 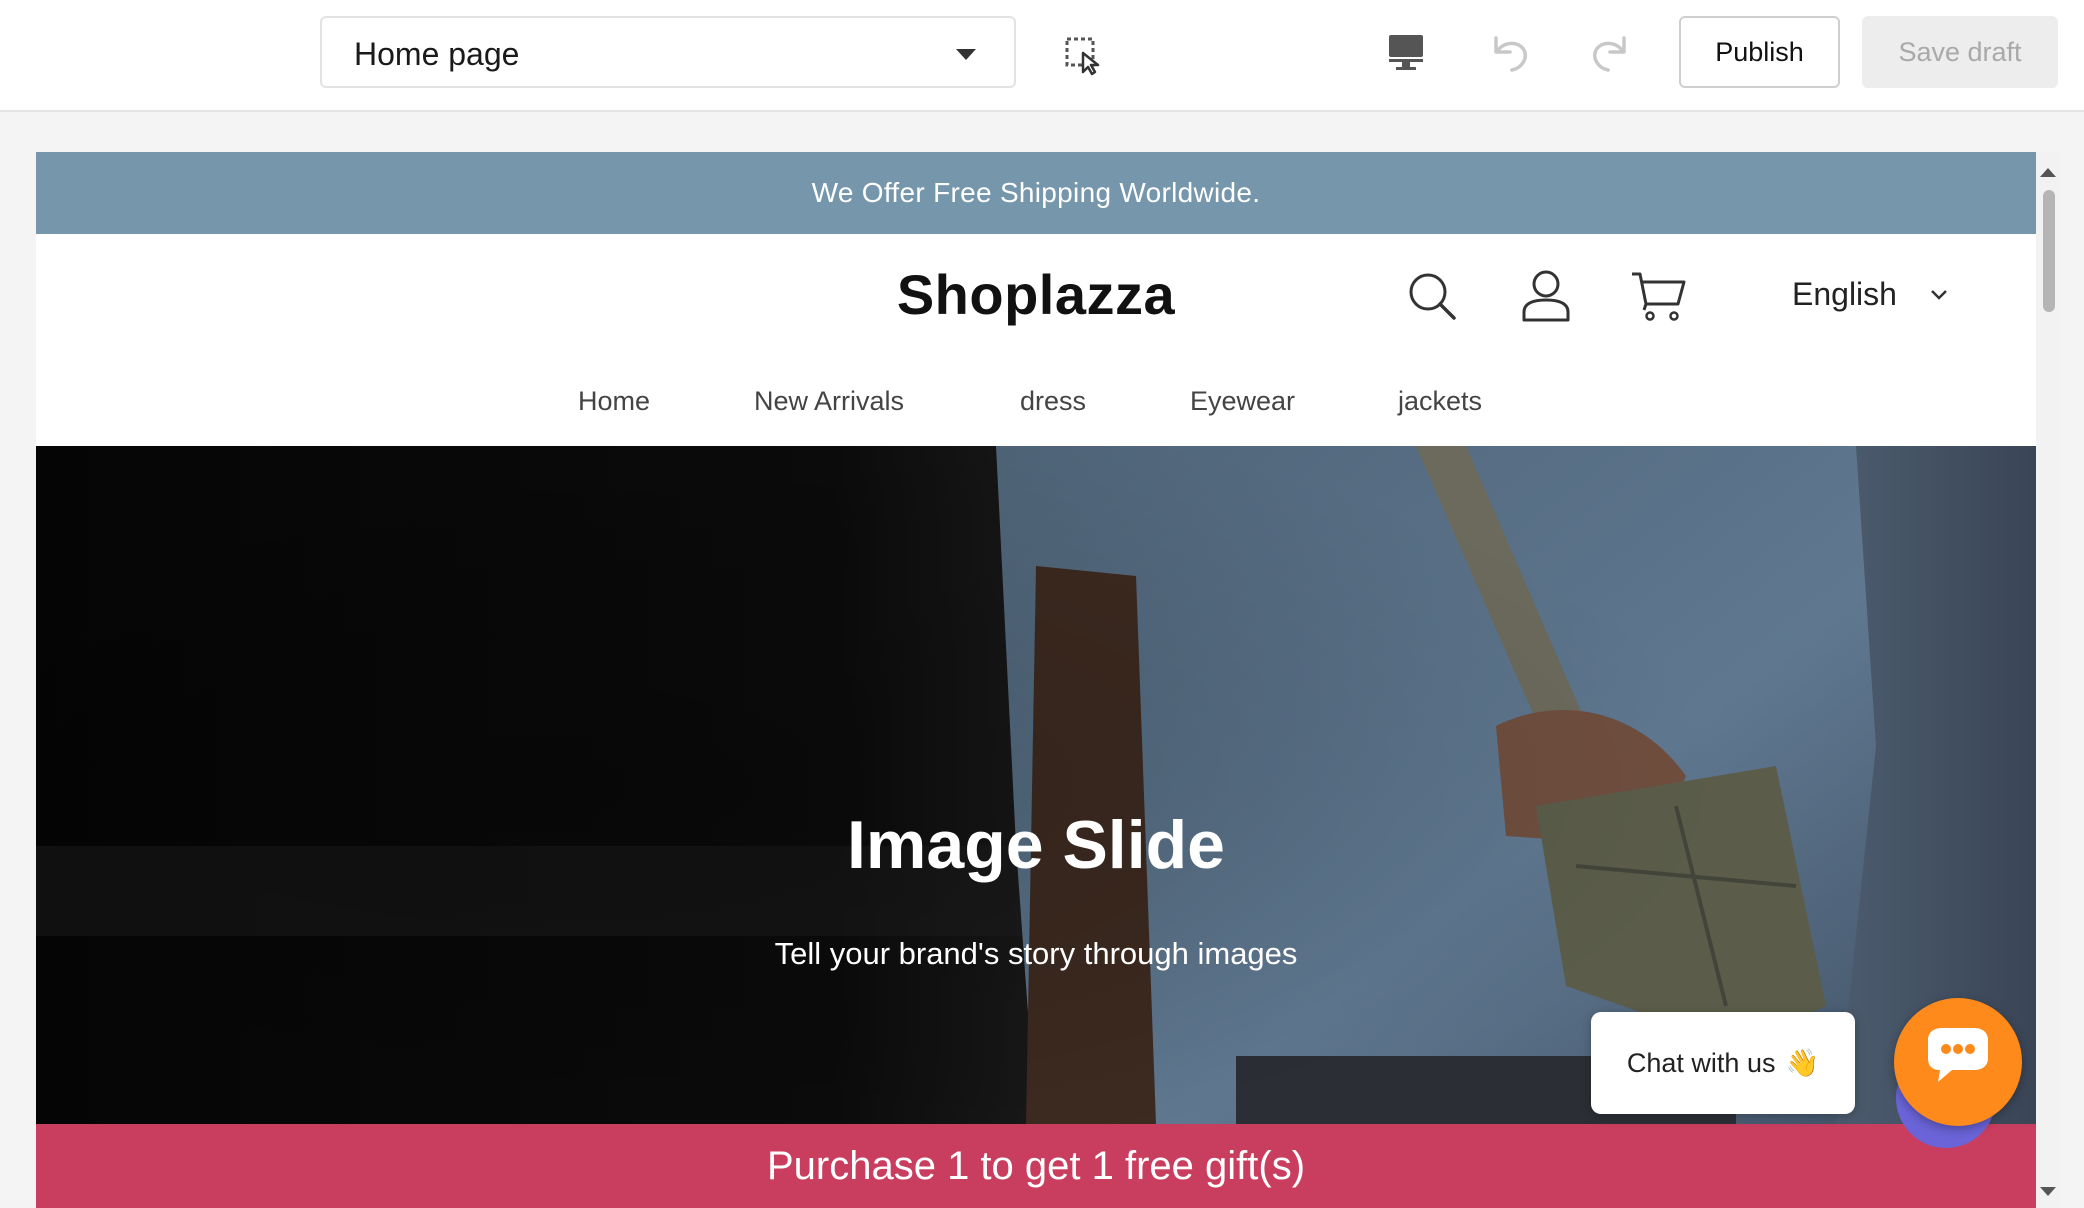 I want to click on nav-item-dress: dress, so click(x=1053, y=401).